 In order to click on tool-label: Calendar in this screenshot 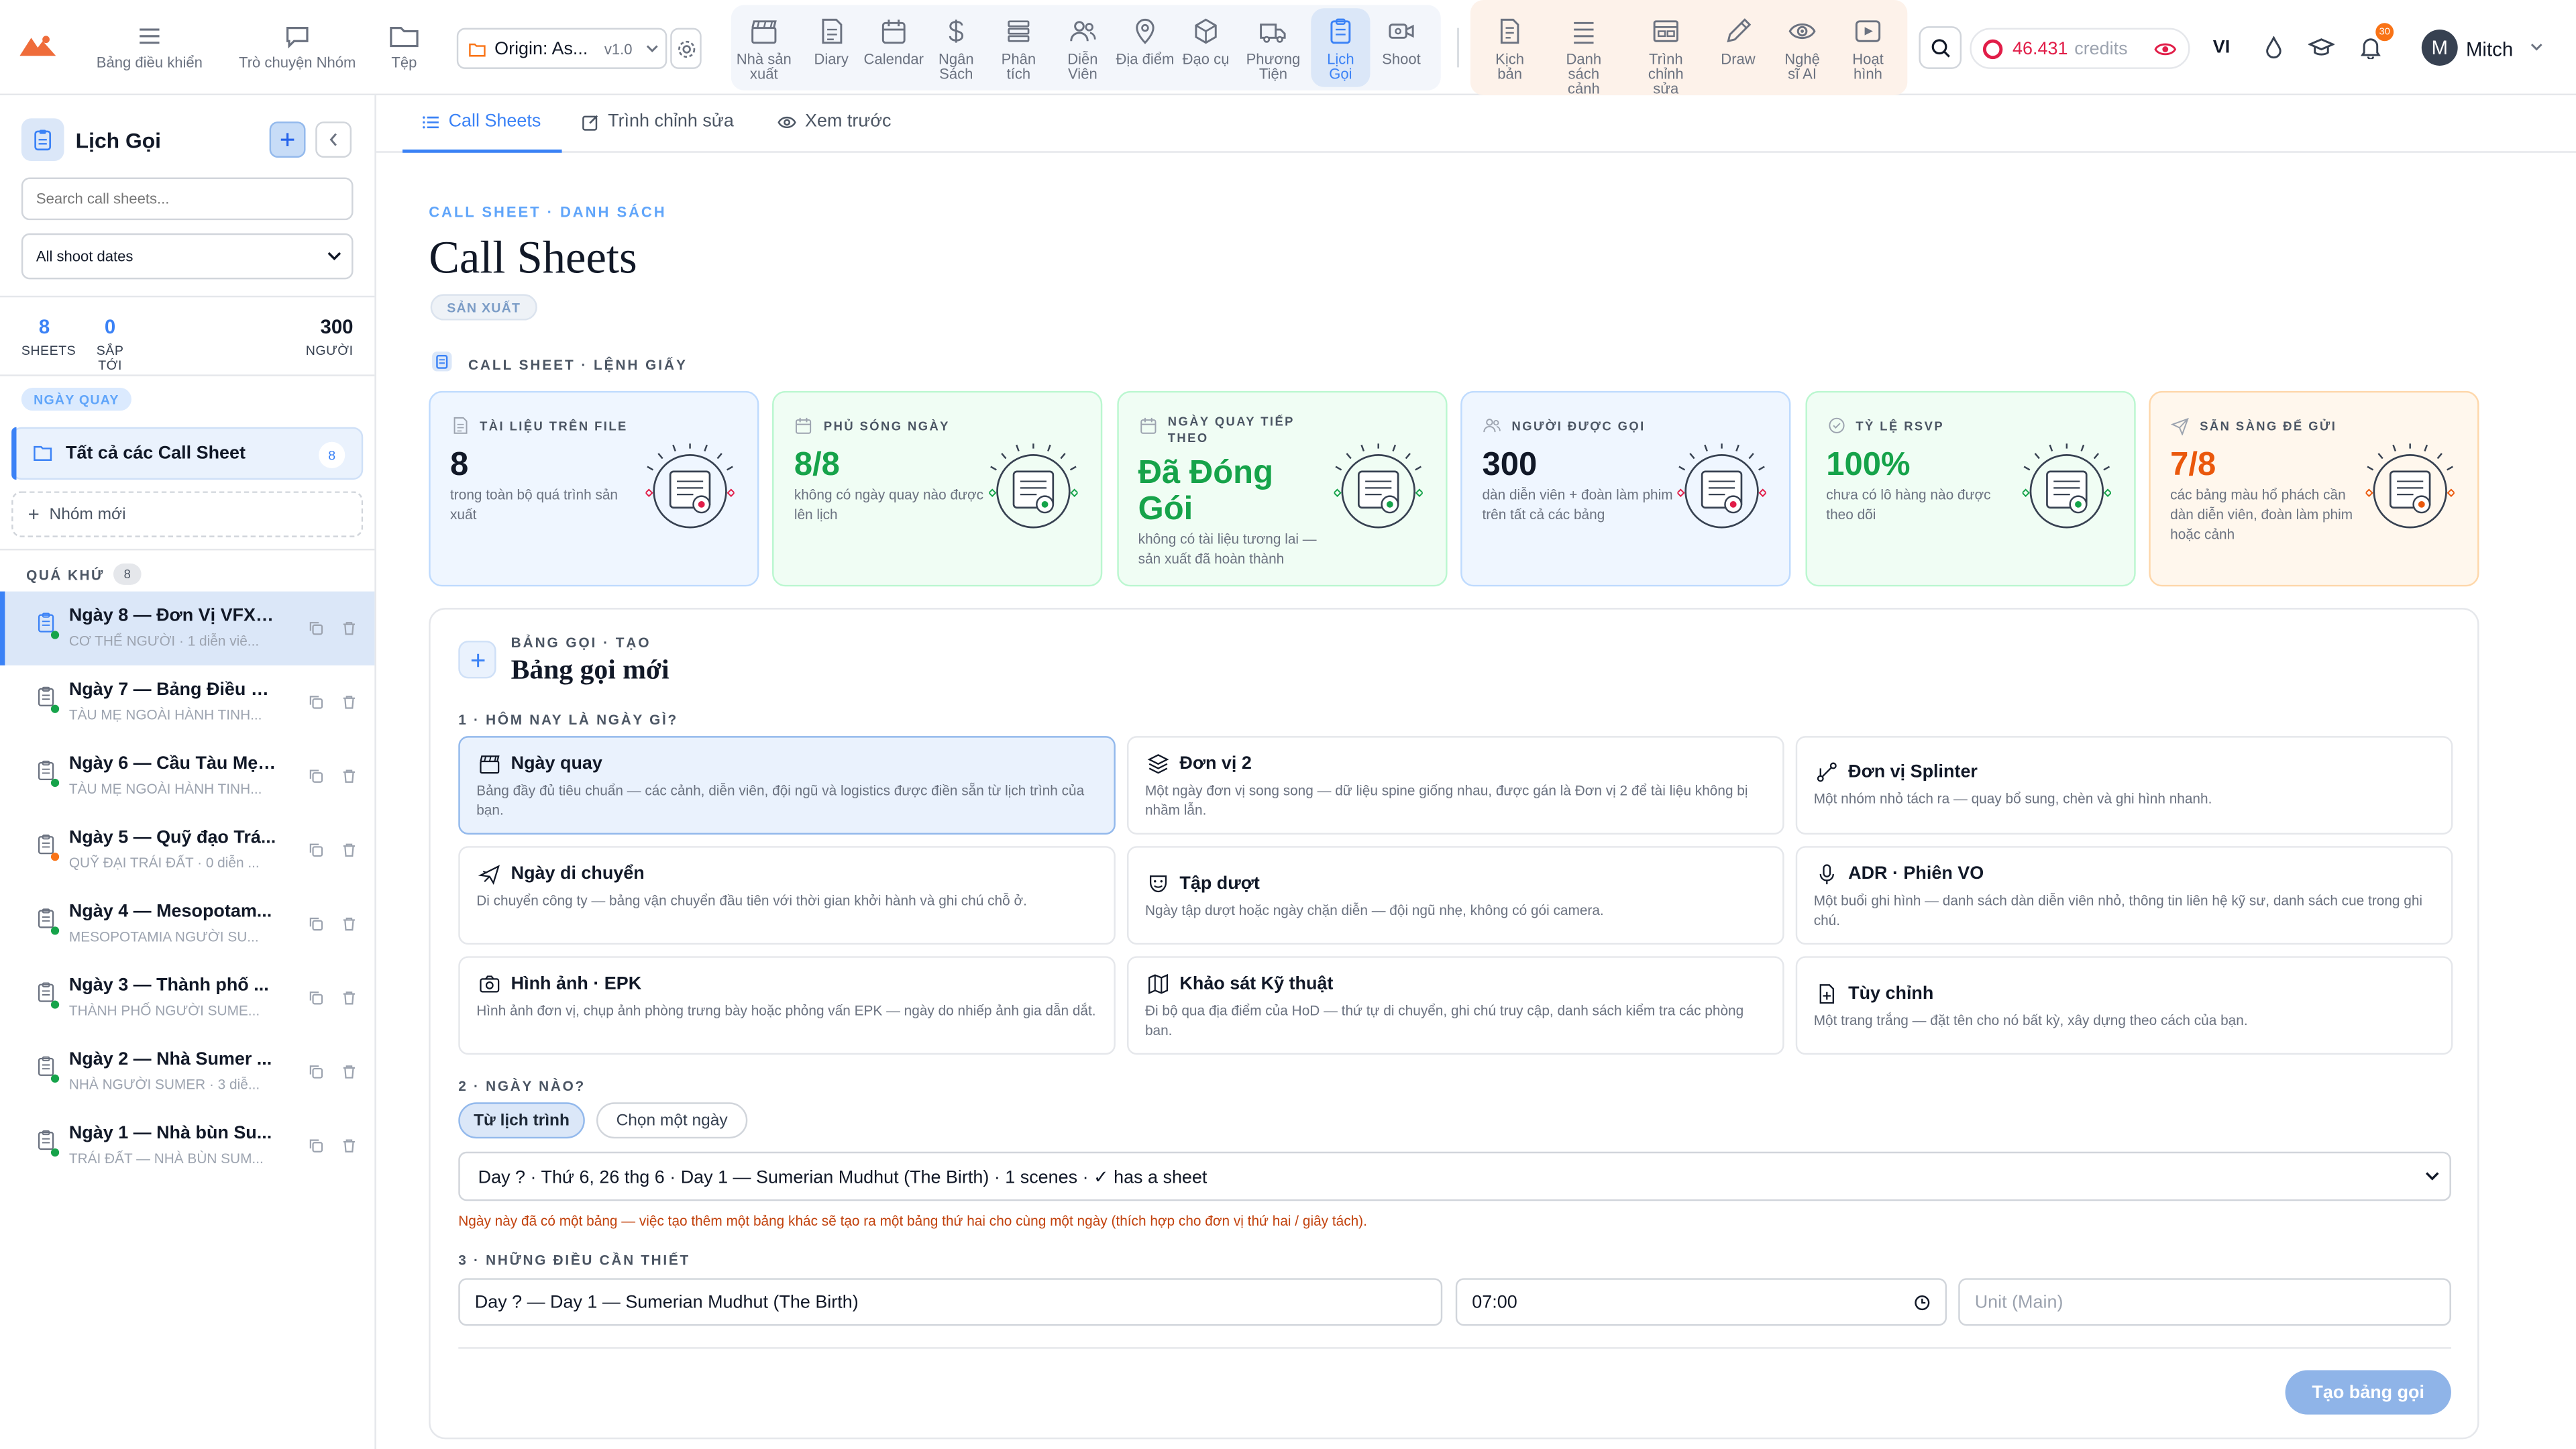, I will do `click(893, 59)`.